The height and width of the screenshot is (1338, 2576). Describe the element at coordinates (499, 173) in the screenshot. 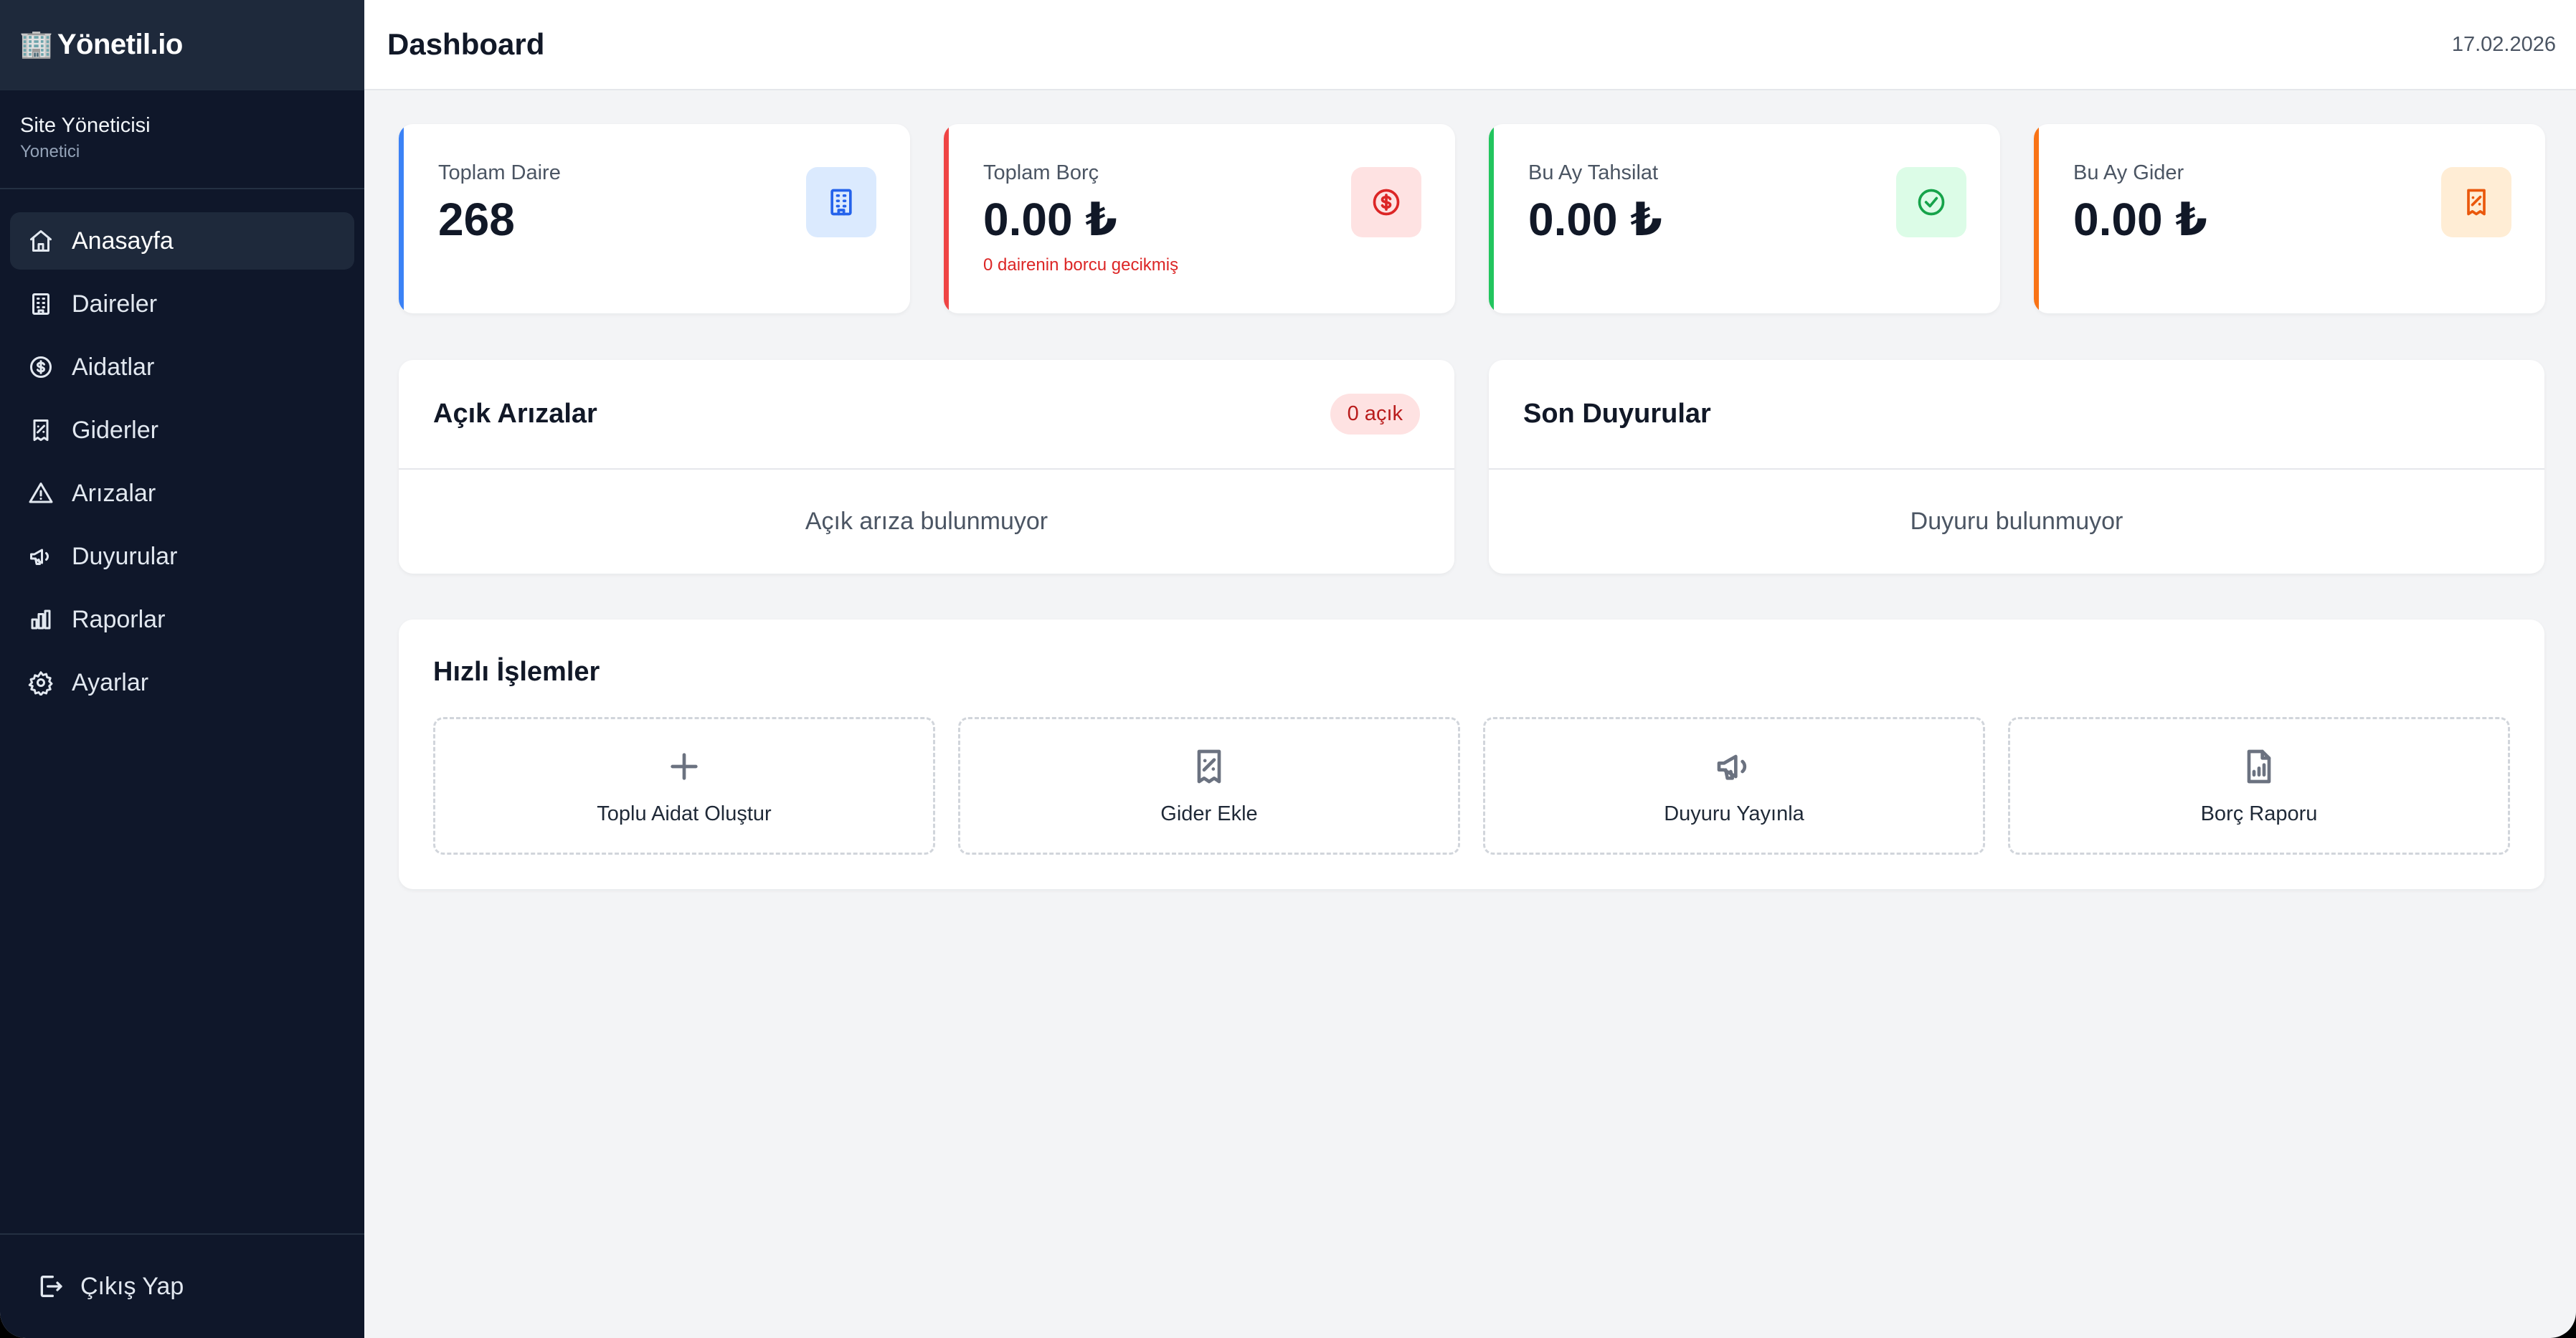

I see `stat-label: Toplam Daire` at that location.